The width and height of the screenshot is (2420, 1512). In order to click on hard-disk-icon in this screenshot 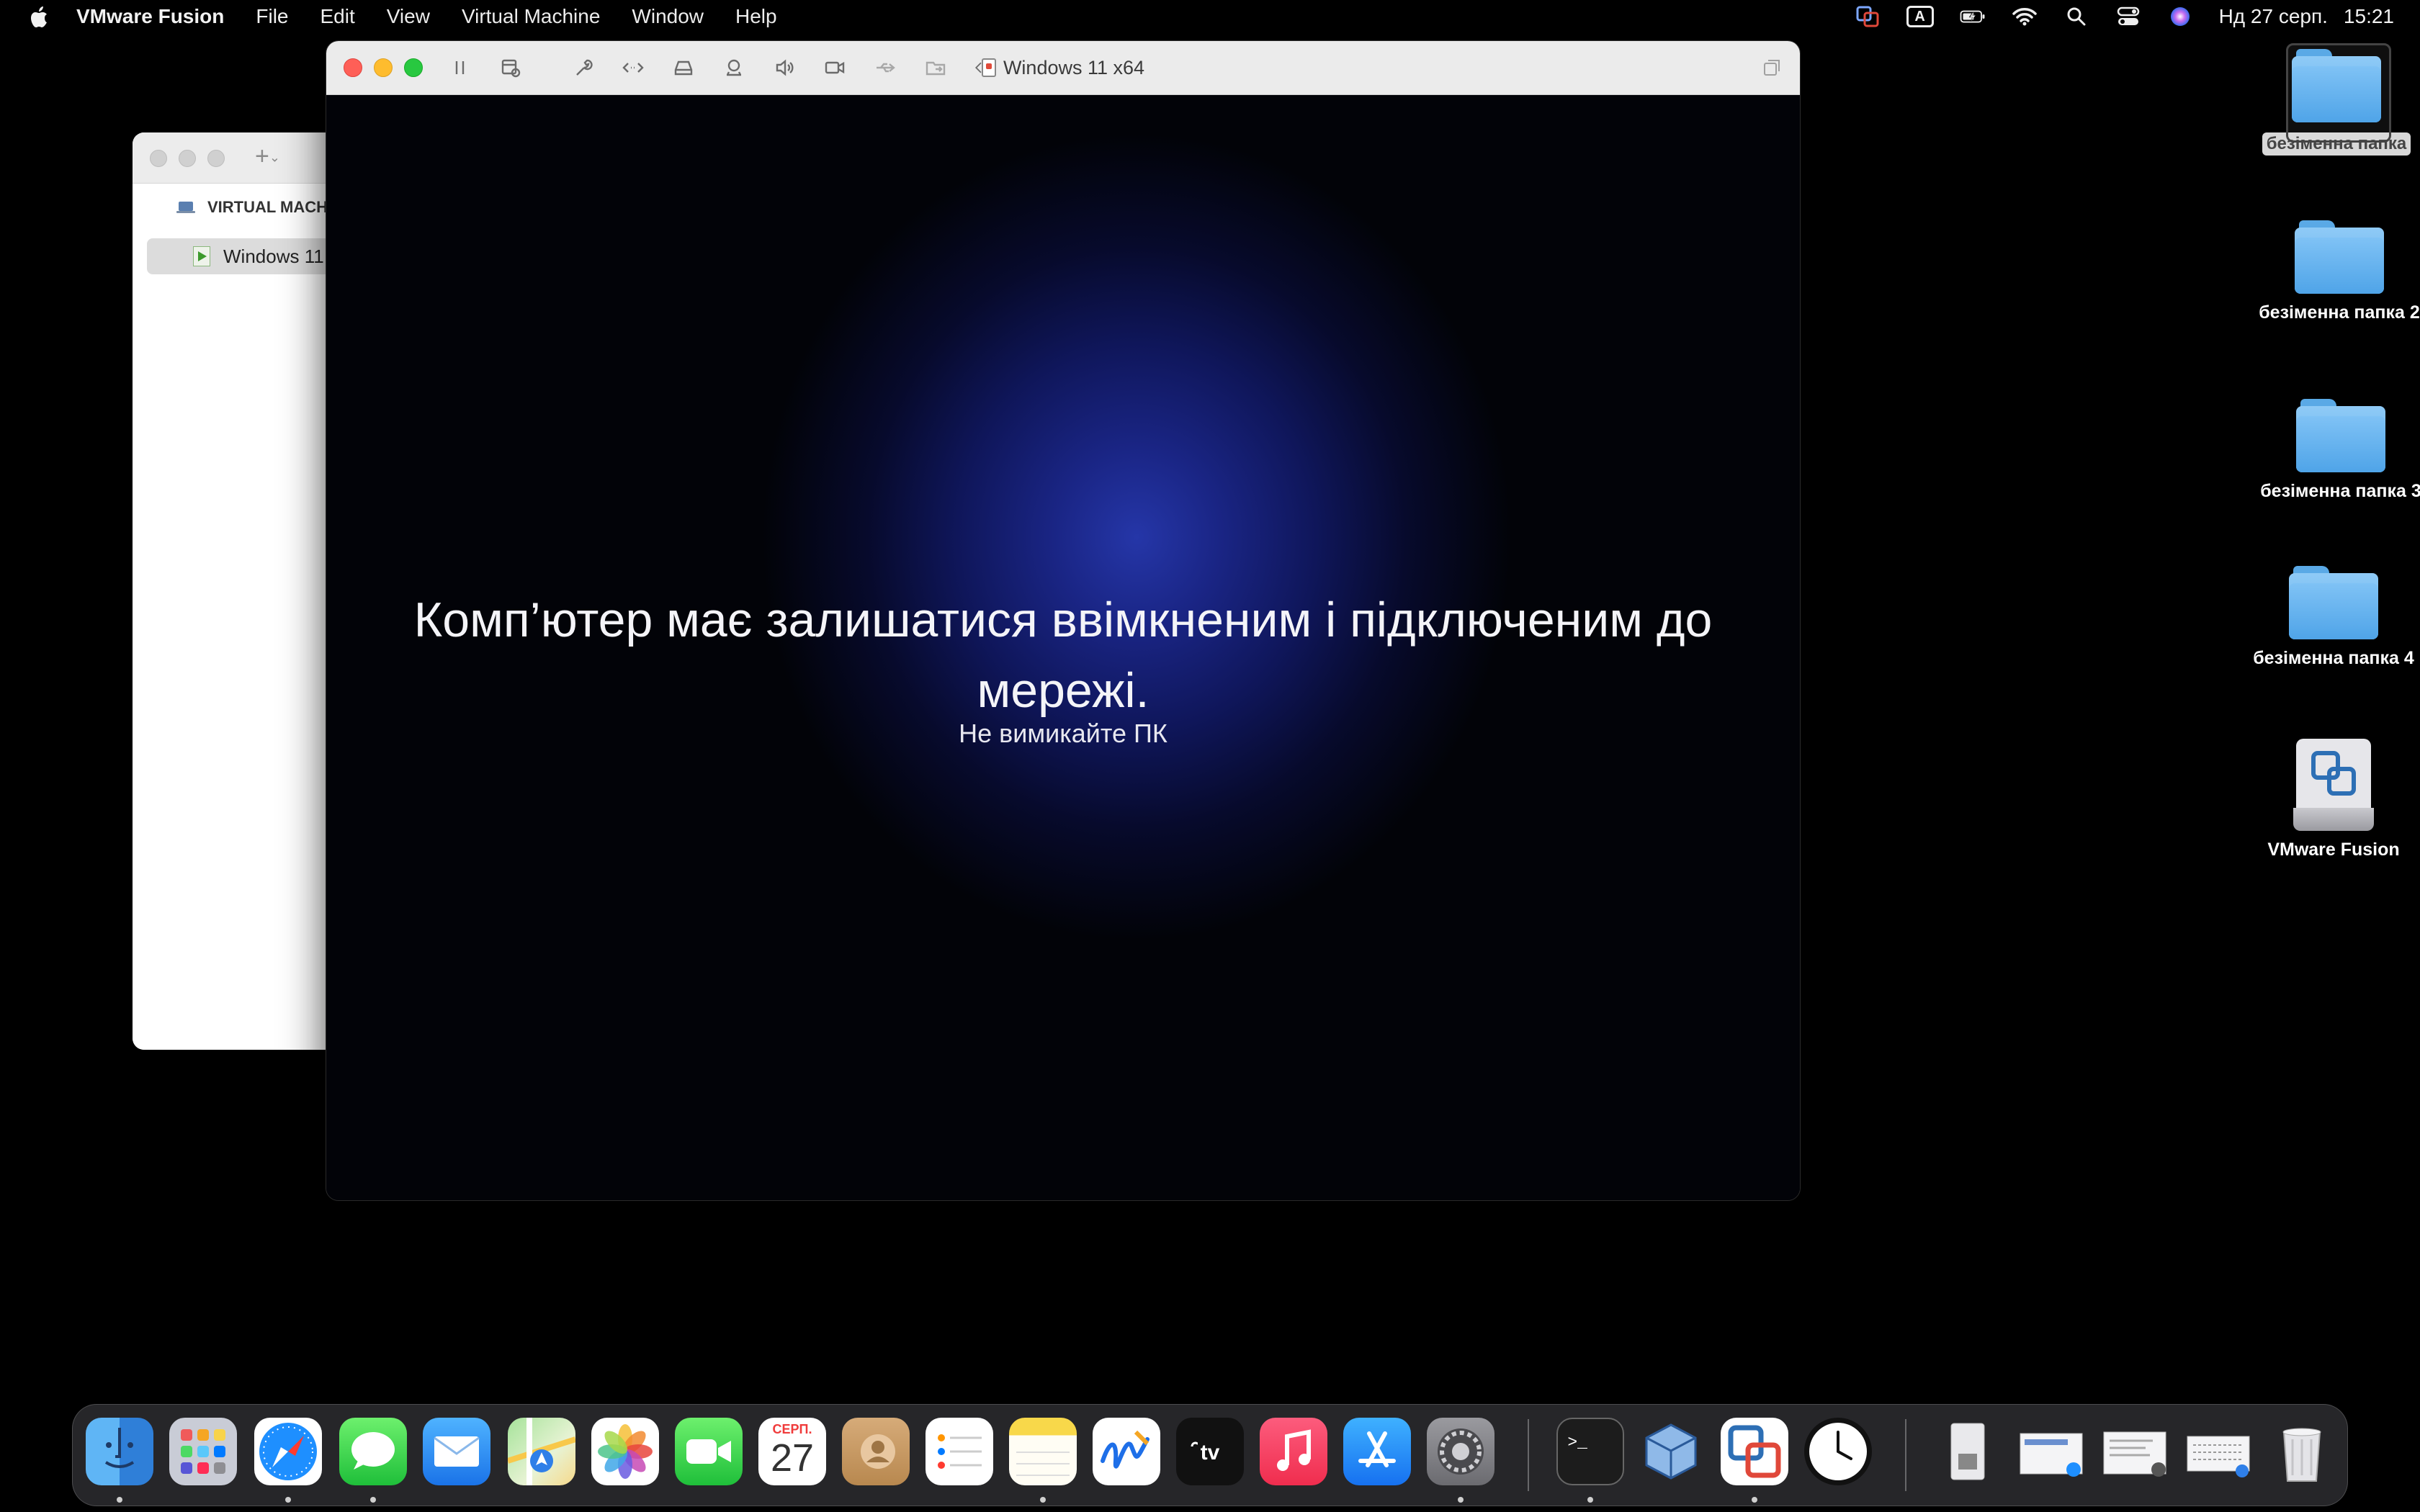, I will do `click(683, 68)`.